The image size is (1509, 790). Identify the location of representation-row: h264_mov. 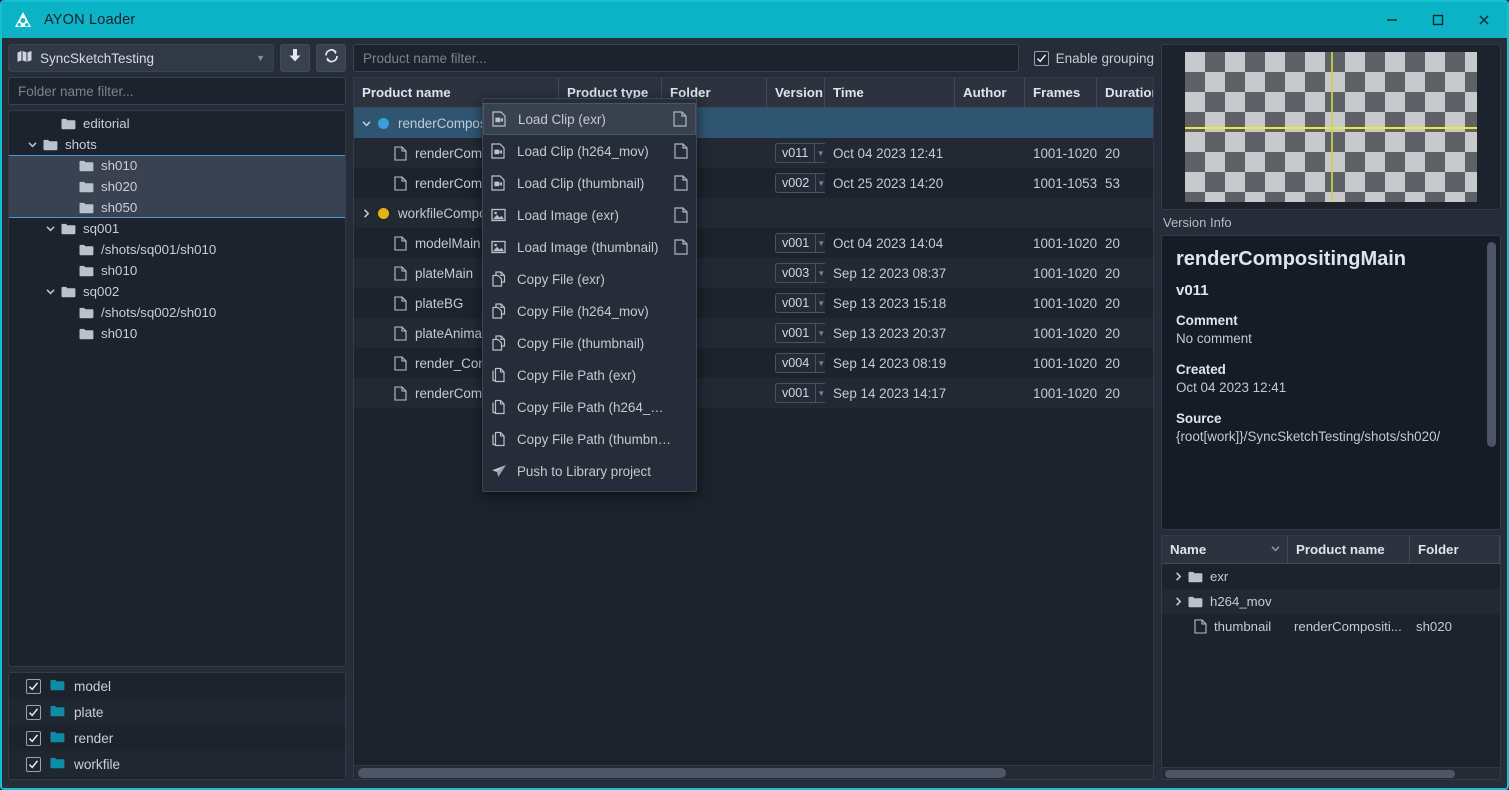
(1331, 601).